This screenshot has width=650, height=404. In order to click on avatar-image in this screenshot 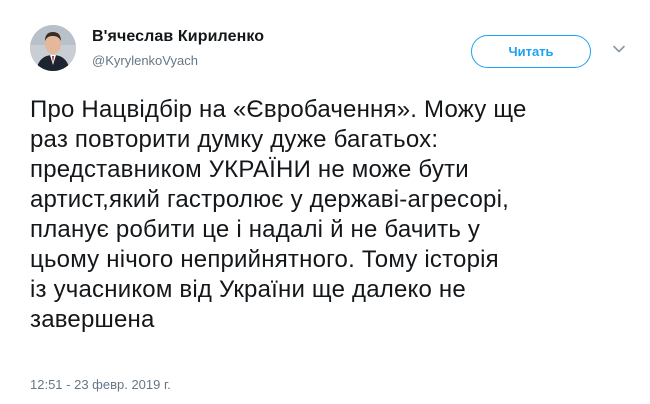, I will do `click(53, 48)`.